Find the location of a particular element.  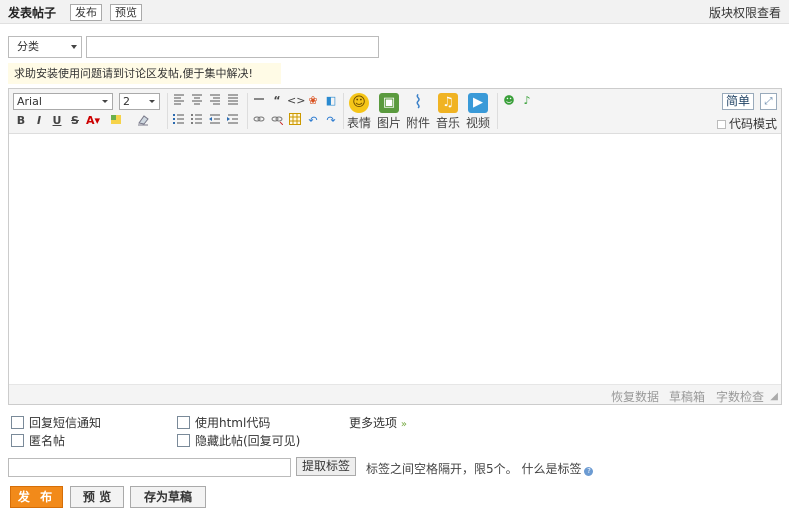

align-right-icon is located at coordinates (215, 101).